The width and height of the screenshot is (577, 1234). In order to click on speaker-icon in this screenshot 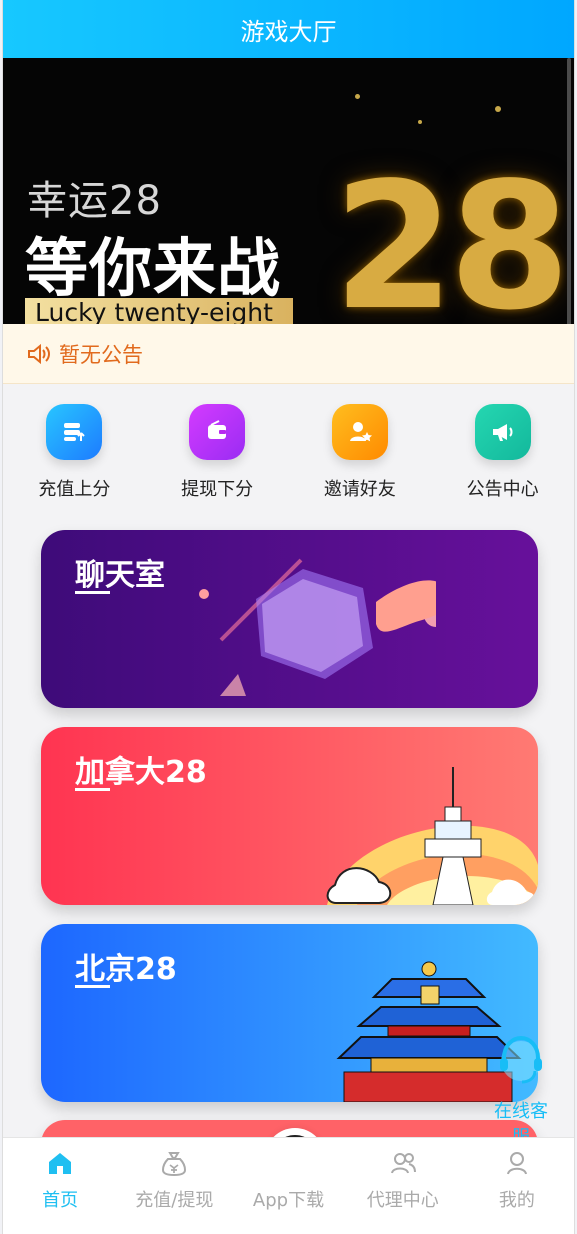, I will do `click(38, 354)`.